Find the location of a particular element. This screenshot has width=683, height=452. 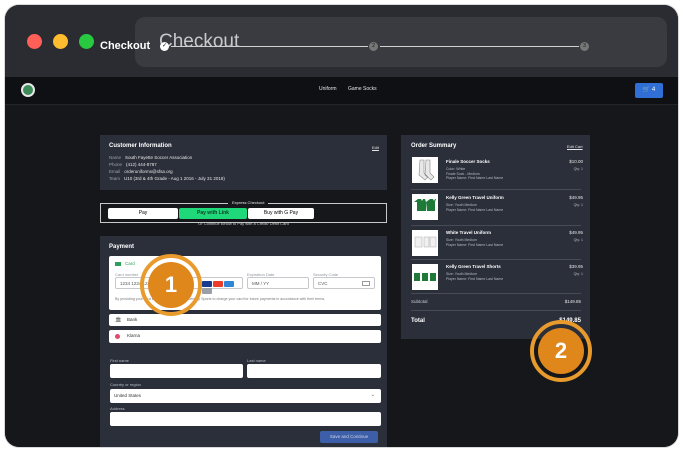

item-name: Finale Soccer Socks is located at coordinates (468, 161).